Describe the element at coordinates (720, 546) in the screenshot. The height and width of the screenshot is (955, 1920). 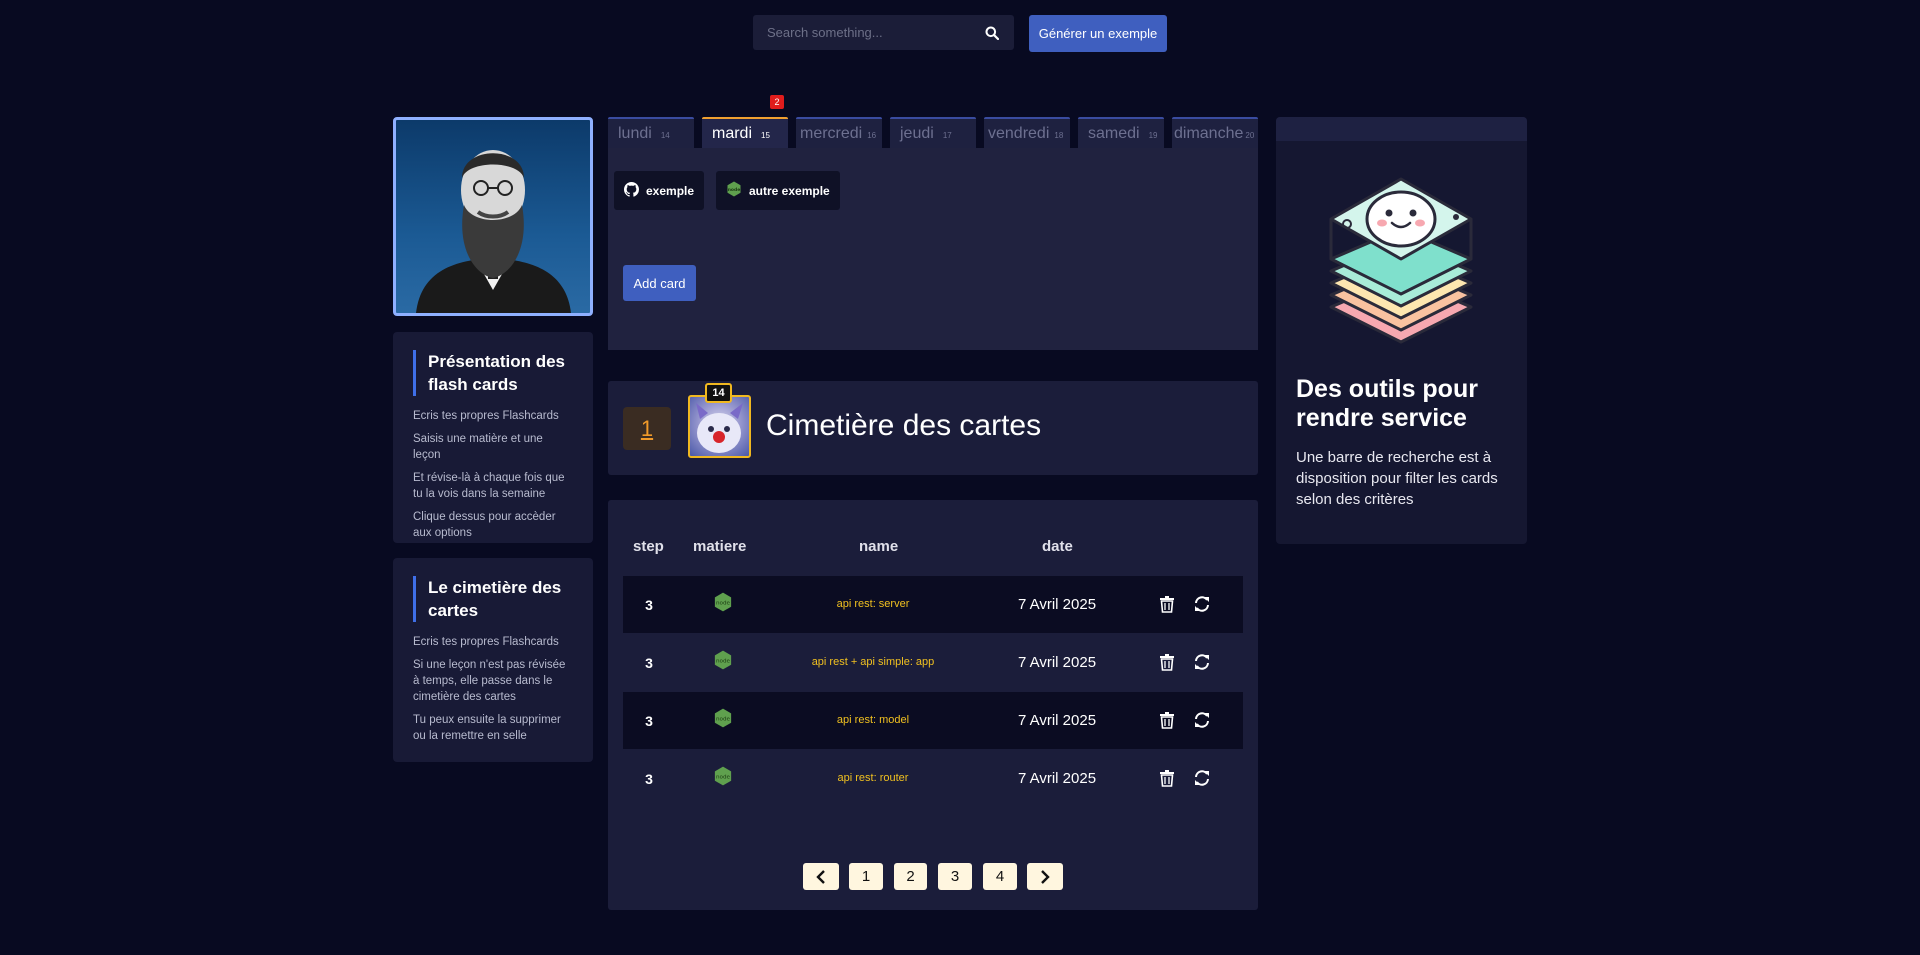
I see `column-header-matiere: matiere` at that location.